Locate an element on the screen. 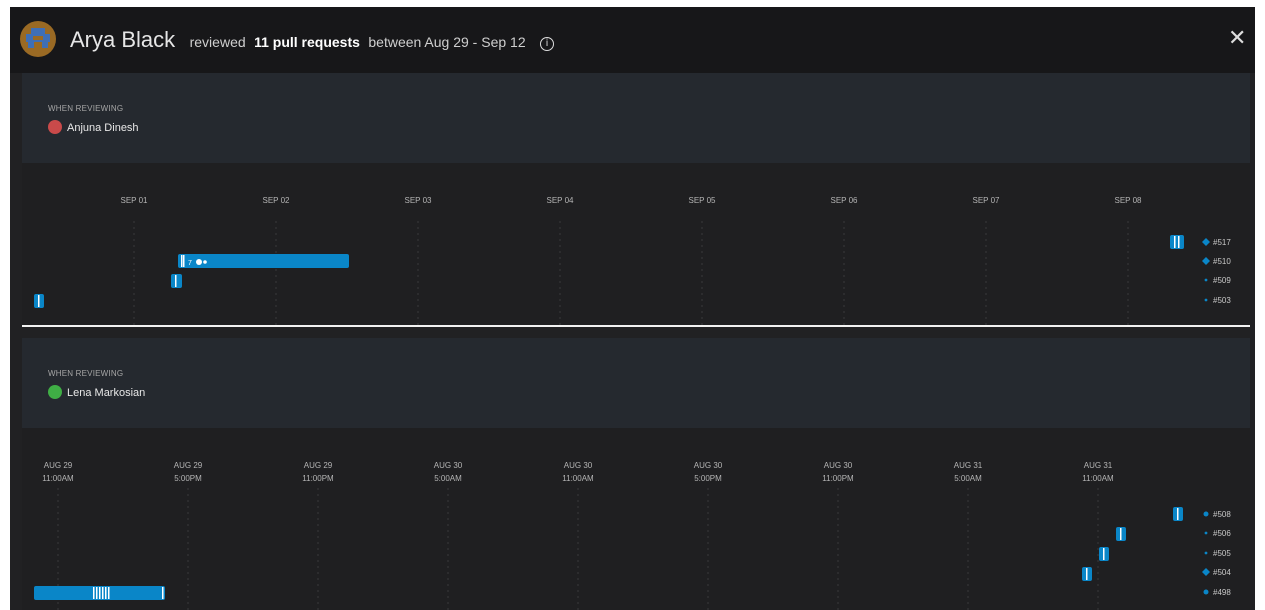 This screenshot has height=610, width=1265. axis-tick-label: SEP 07 is located at coordinates (987, 200).